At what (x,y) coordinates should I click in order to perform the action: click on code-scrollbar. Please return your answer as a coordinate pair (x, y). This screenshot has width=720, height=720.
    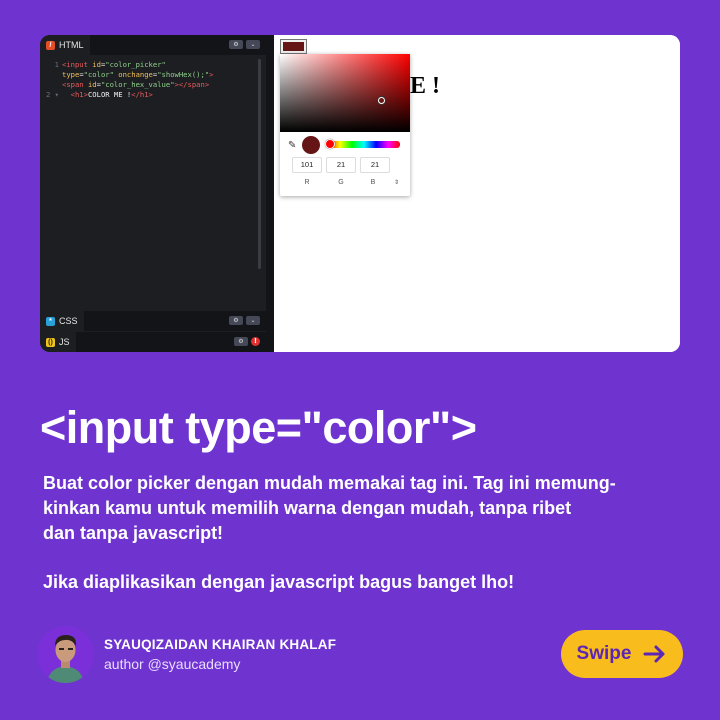
    Looking at the image, I should click on (259, 164).